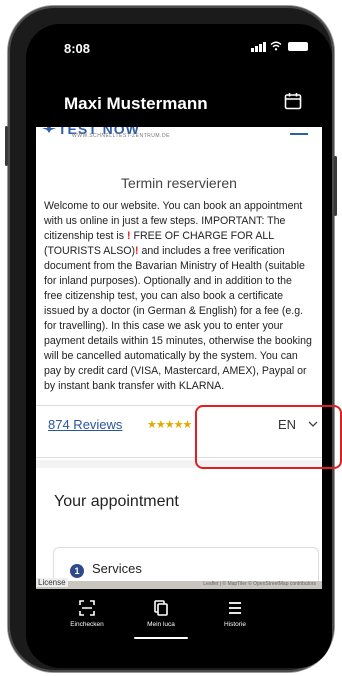  Describe the element at coordinates (268, 437) in the screenshot. I see `language-highlight-box` at that location.